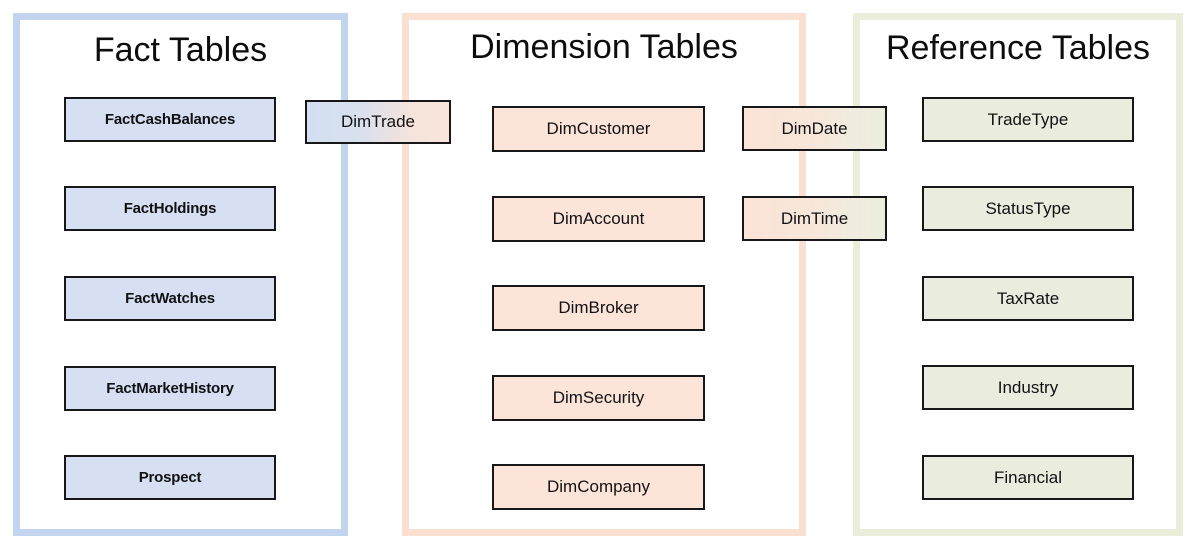  I want to click on table-box-dimcustomer: DimCustomer, so click(598, 129).